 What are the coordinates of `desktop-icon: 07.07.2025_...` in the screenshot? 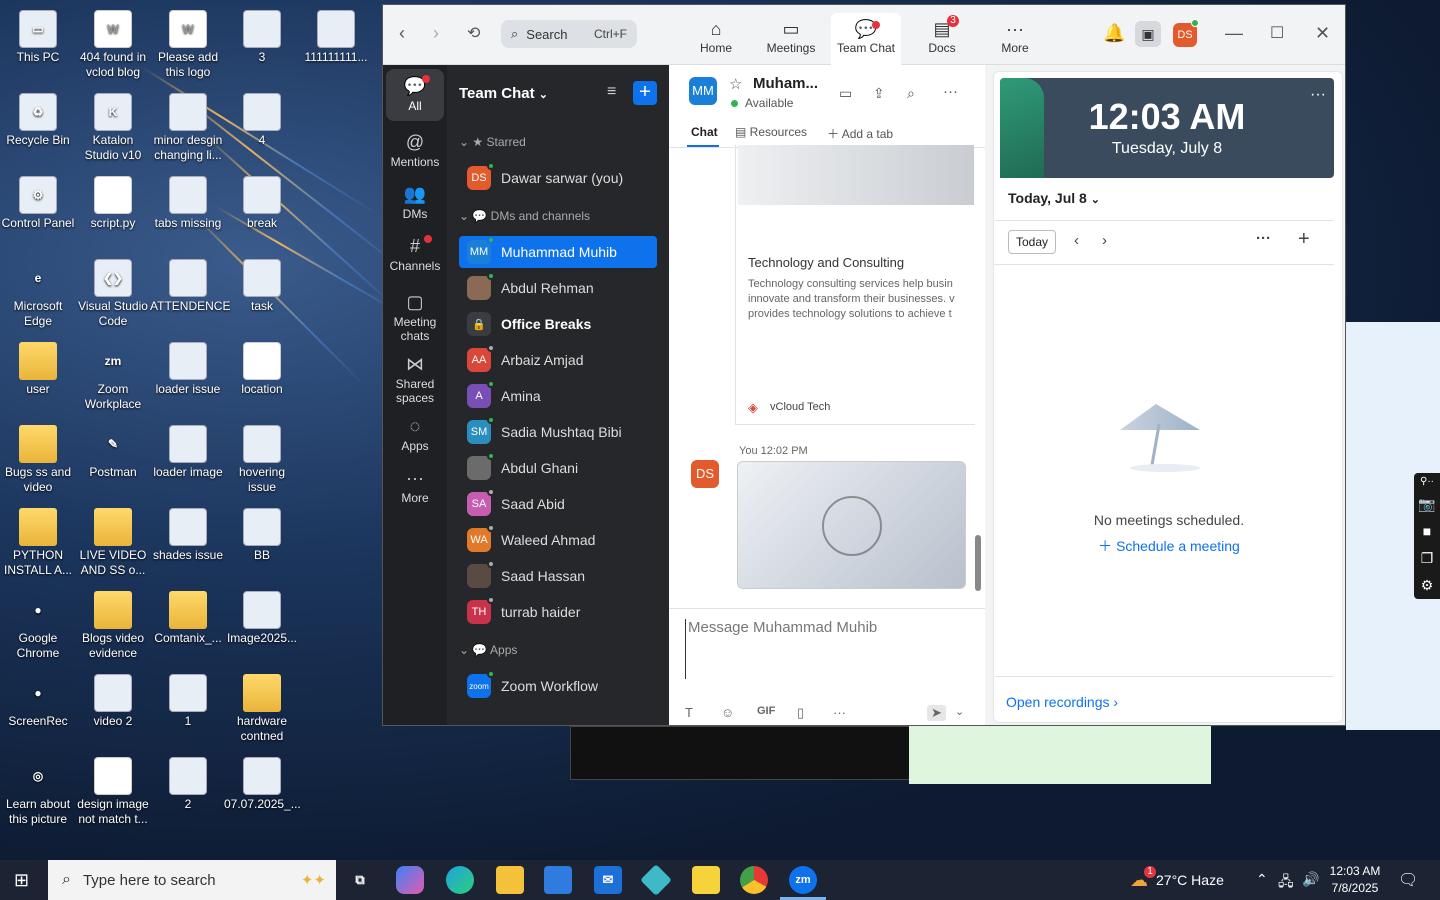 It's located at (262, 781).